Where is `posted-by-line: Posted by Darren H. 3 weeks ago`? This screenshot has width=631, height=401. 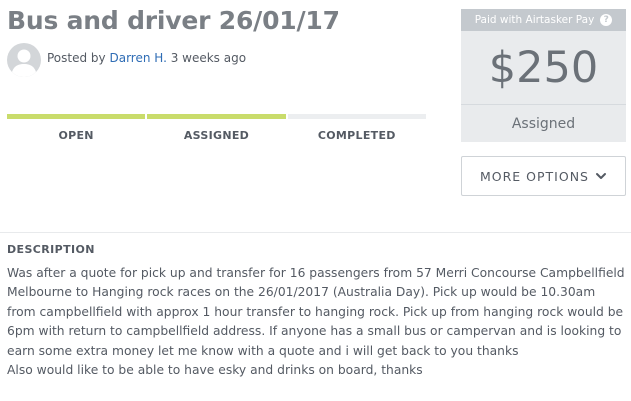 posted-by-line: Posted by Darren H. 3 weeks ago is located at coordinates (146, 58).